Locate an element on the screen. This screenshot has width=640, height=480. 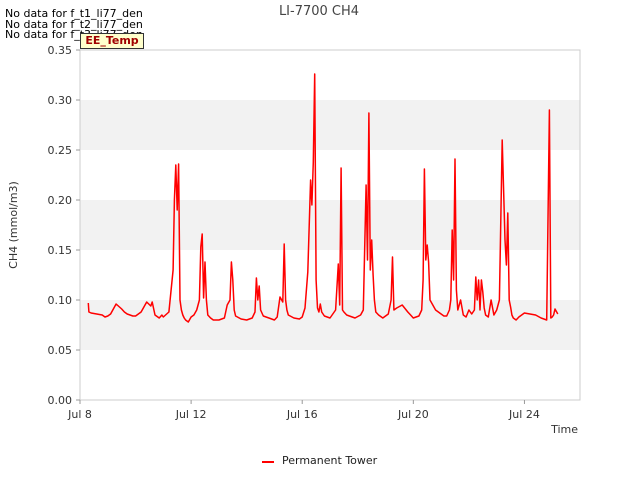
chart-title: LI-7700 CH4 is located at coordinates (319, 11).